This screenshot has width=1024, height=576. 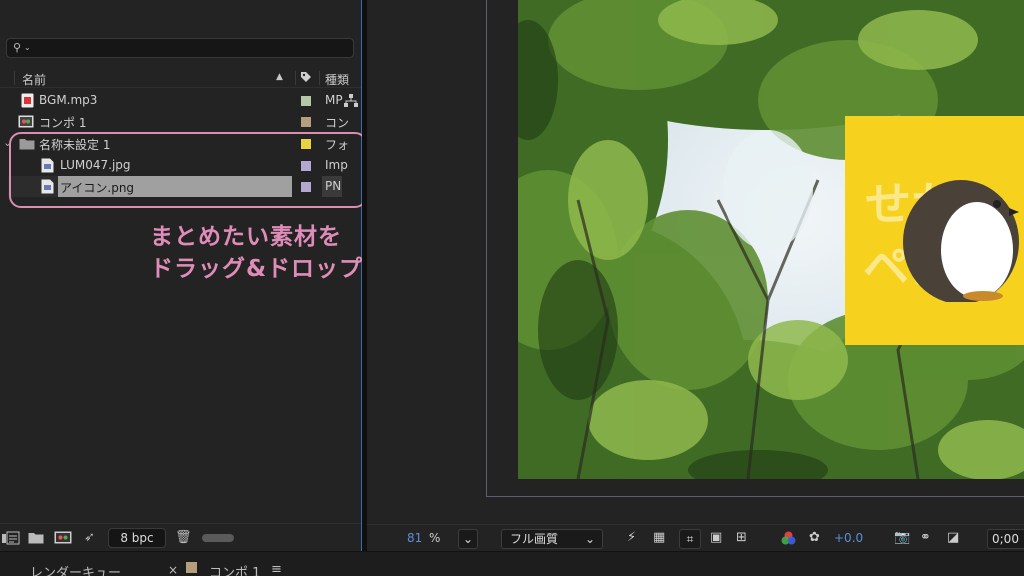 I want to click on project-bottom-bar: ➶ 8 bpc 🗑, so click(x=180, y=537).